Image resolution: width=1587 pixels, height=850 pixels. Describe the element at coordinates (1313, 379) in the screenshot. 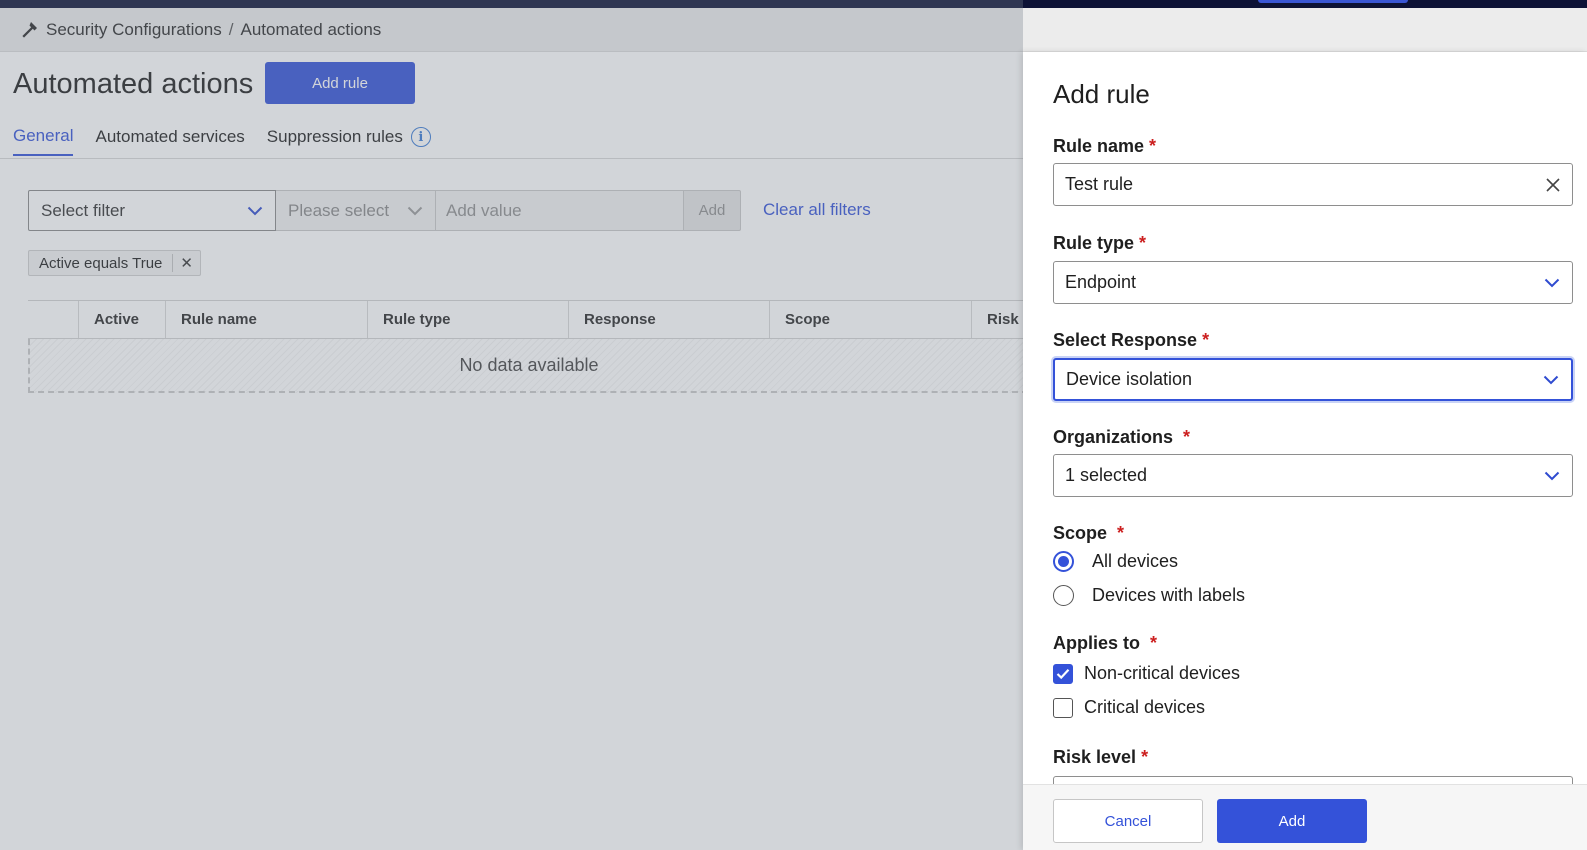

I see `select-response-dropdown: Device isolation` at that location.